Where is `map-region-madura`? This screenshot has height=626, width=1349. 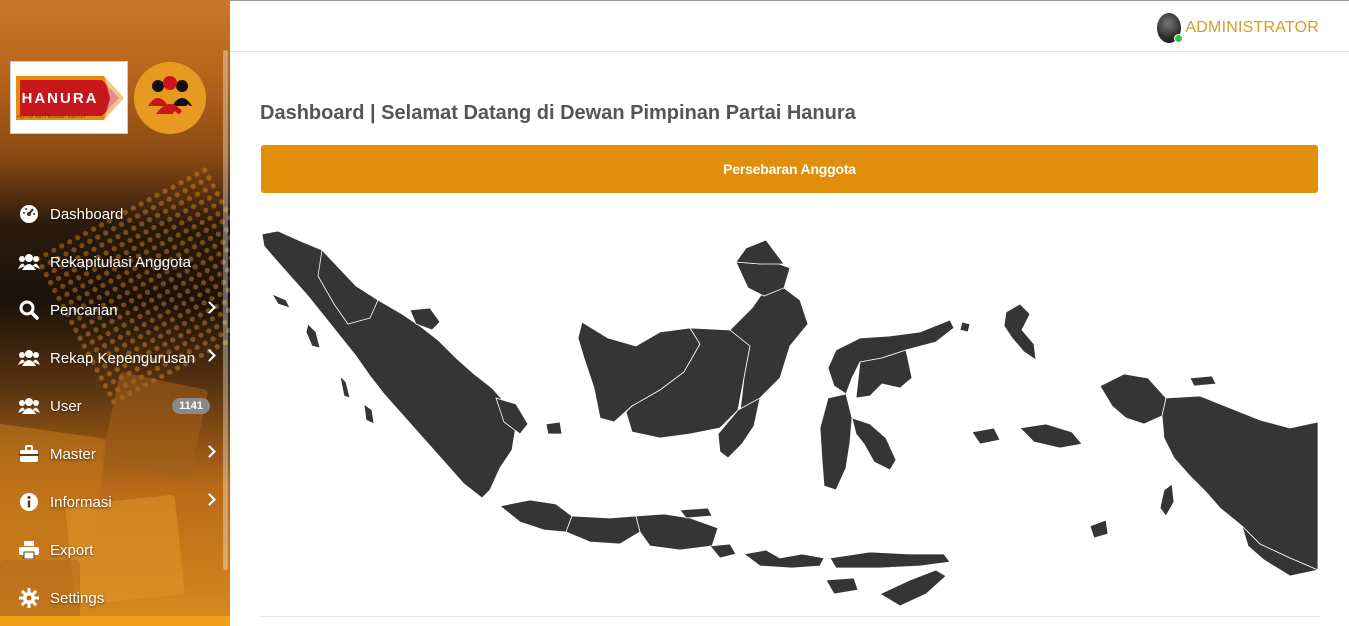
map-region-madura is located at coordinates (696, 513).